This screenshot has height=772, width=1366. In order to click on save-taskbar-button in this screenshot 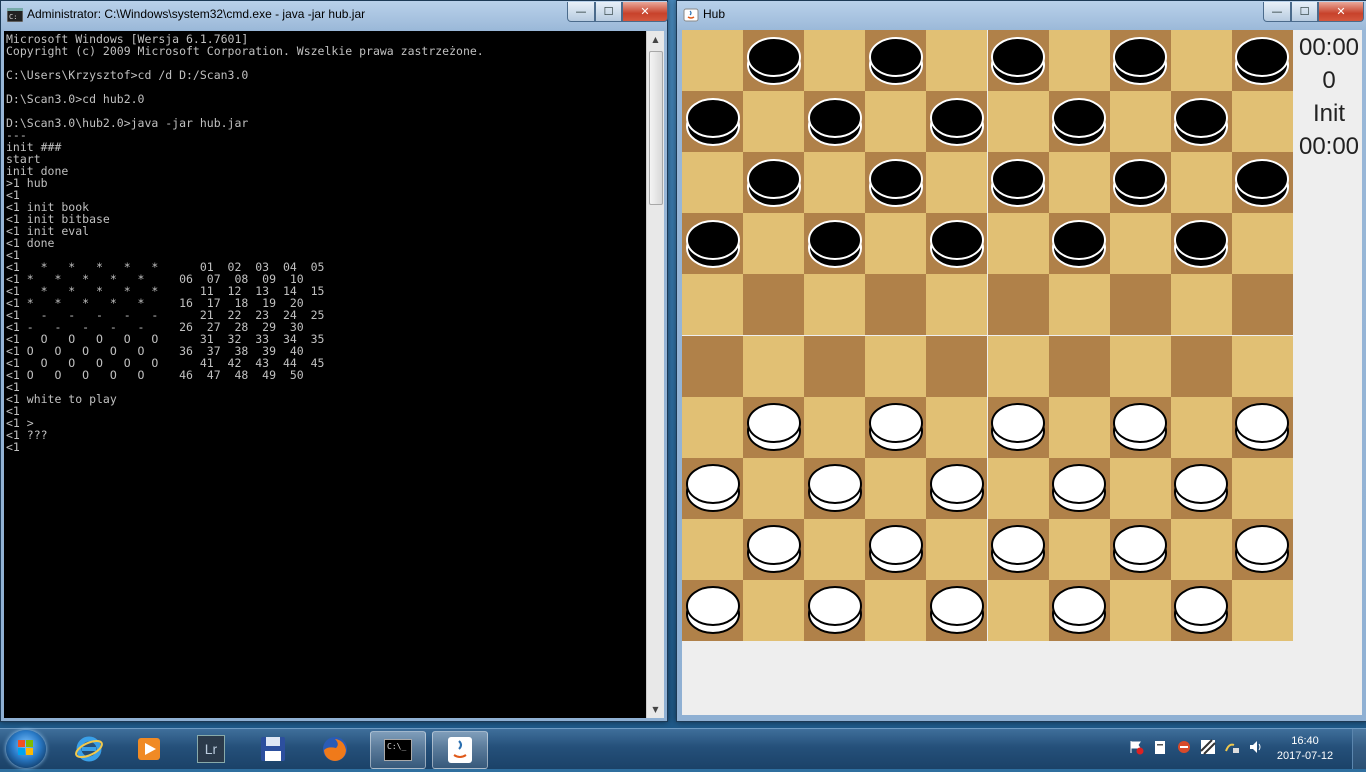, I will do `click(273, 749)`.